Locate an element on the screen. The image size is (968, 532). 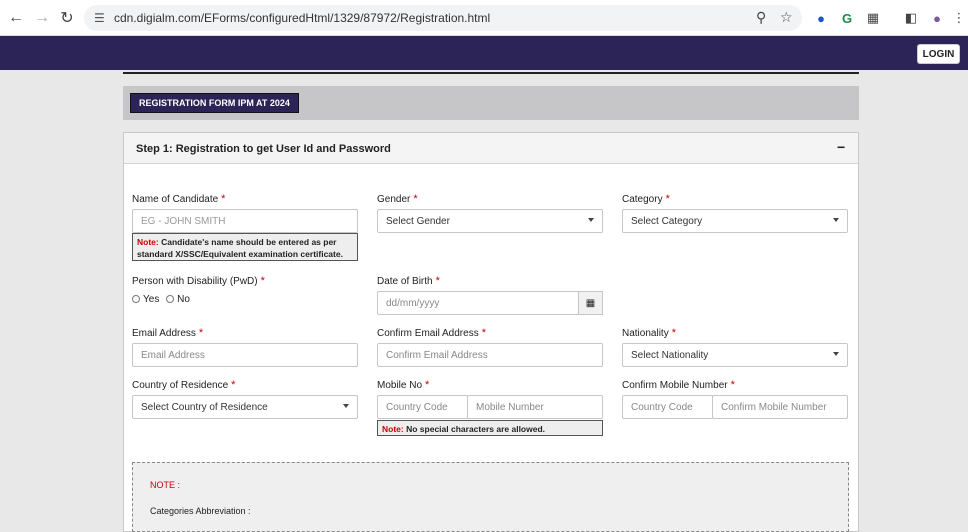
mobile-number-input: Mobile Number is located at coordinates (535, 407).